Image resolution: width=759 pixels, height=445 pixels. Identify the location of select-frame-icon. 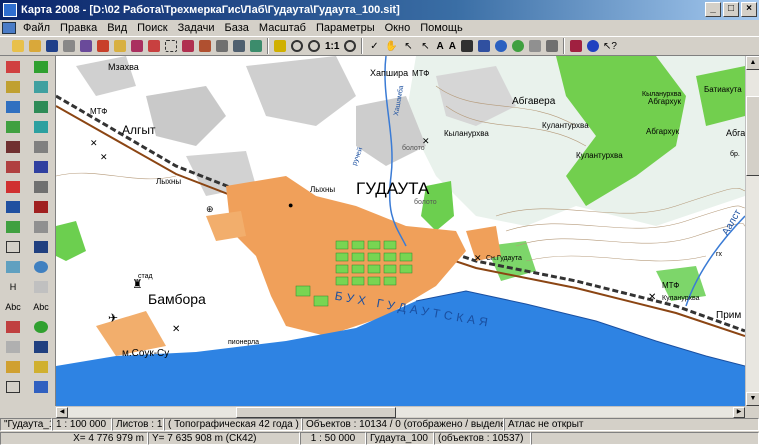
(137, 46).